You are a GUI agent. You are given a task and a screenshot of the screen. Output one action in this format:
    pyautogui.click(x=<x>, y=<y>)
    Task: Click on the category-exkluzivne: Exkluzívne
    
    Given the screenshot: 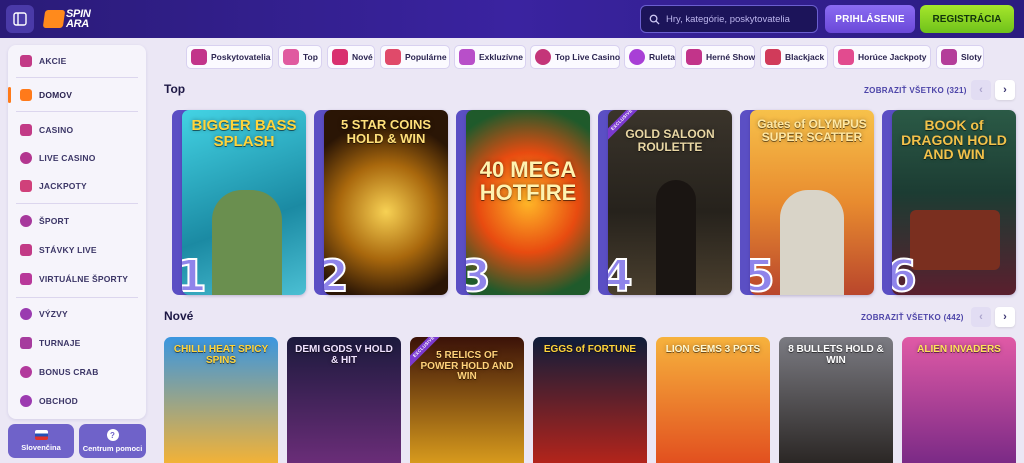 What is the action you would take?
    pyautogui.click(x=490, y=57)
    